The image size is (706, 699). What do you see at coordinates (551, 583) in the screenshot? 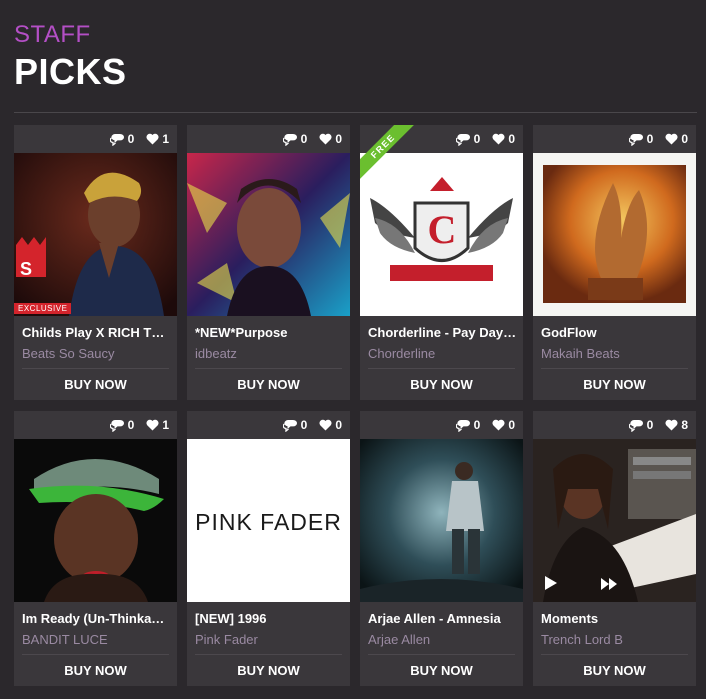
I see `play-icon` at bounding box center [551, 583].